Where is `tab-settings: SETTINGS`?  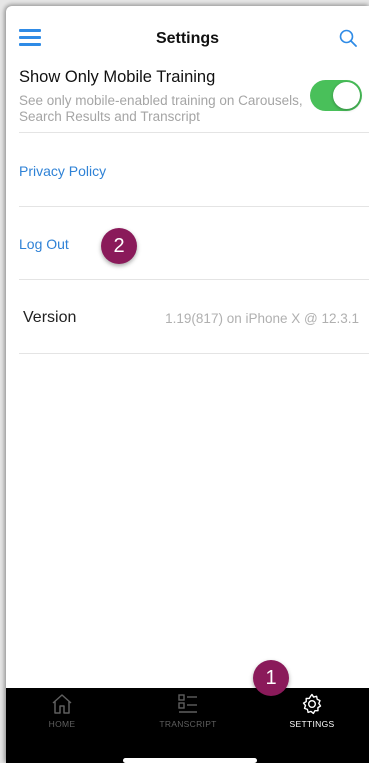
tab-settings: SETTINGS is located at coordinates (312, 717).